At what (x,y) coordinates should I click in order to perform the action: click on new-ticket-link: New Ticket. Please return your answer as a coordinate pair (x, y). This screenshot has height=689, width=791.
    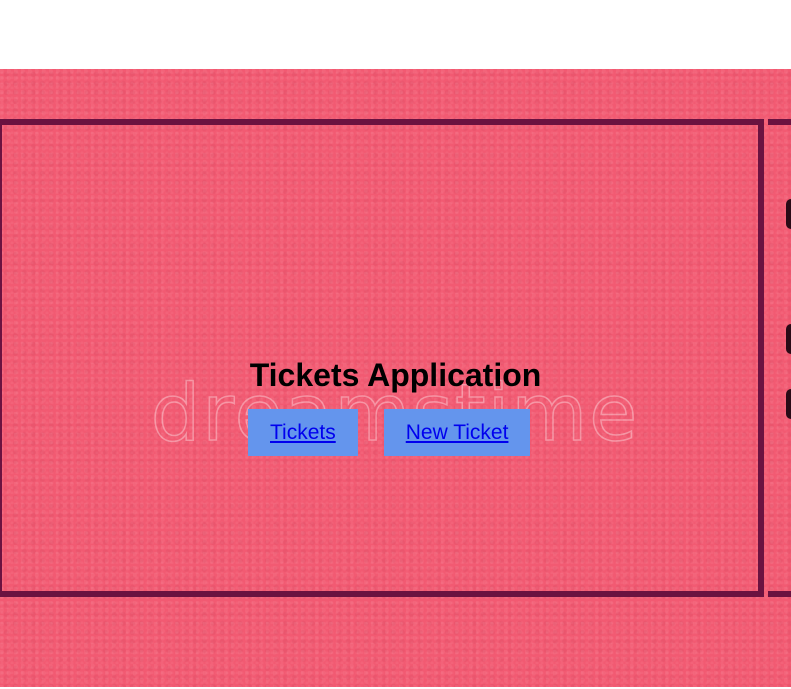
    Looking at the image, I should click on (457, 432).